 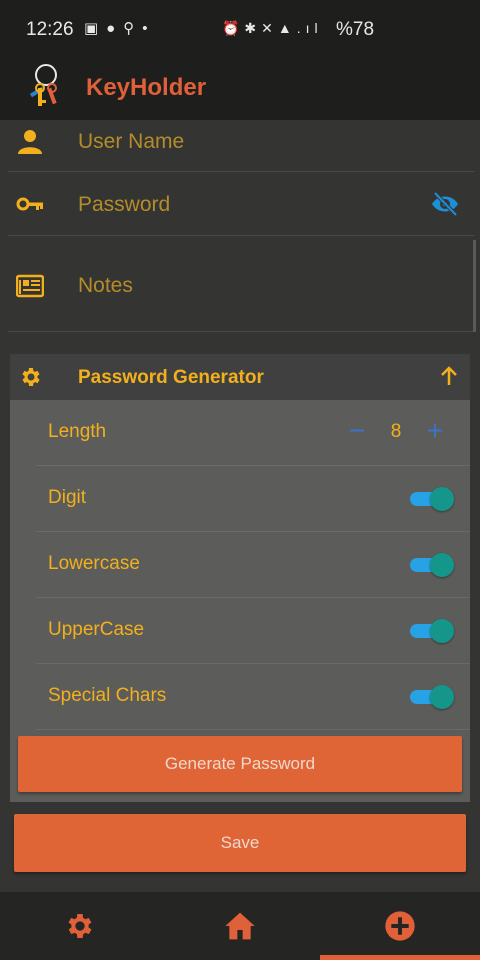 I want to click on option-row-uppercase: UpperCase, so click(x=253, y=631).